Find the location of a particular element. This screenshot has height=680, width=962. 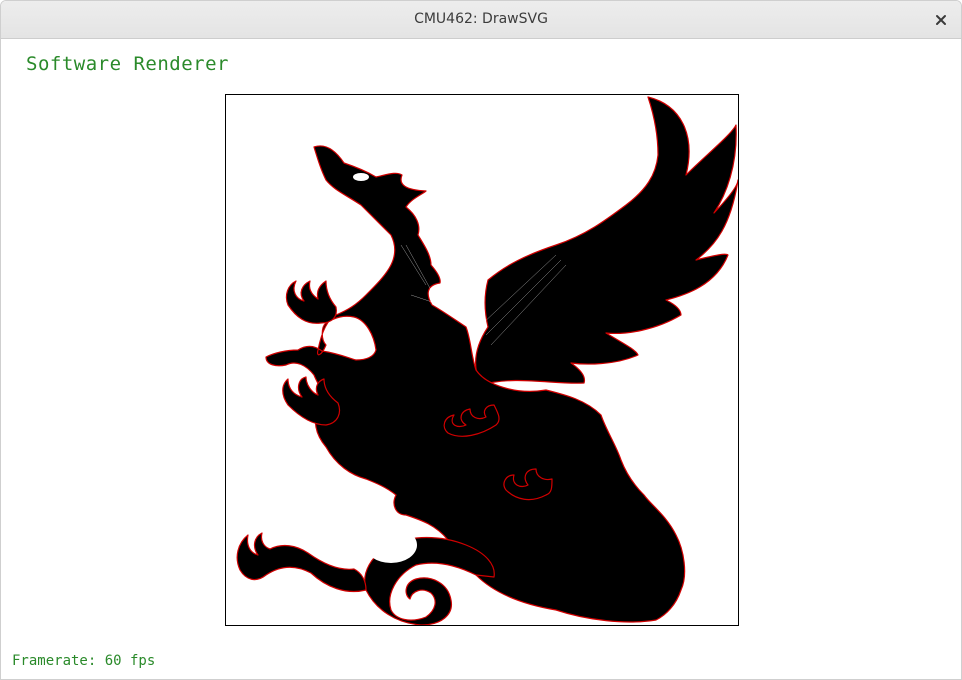

renderer-mode-label: Software Renderer is located at coordinates (127, 64).